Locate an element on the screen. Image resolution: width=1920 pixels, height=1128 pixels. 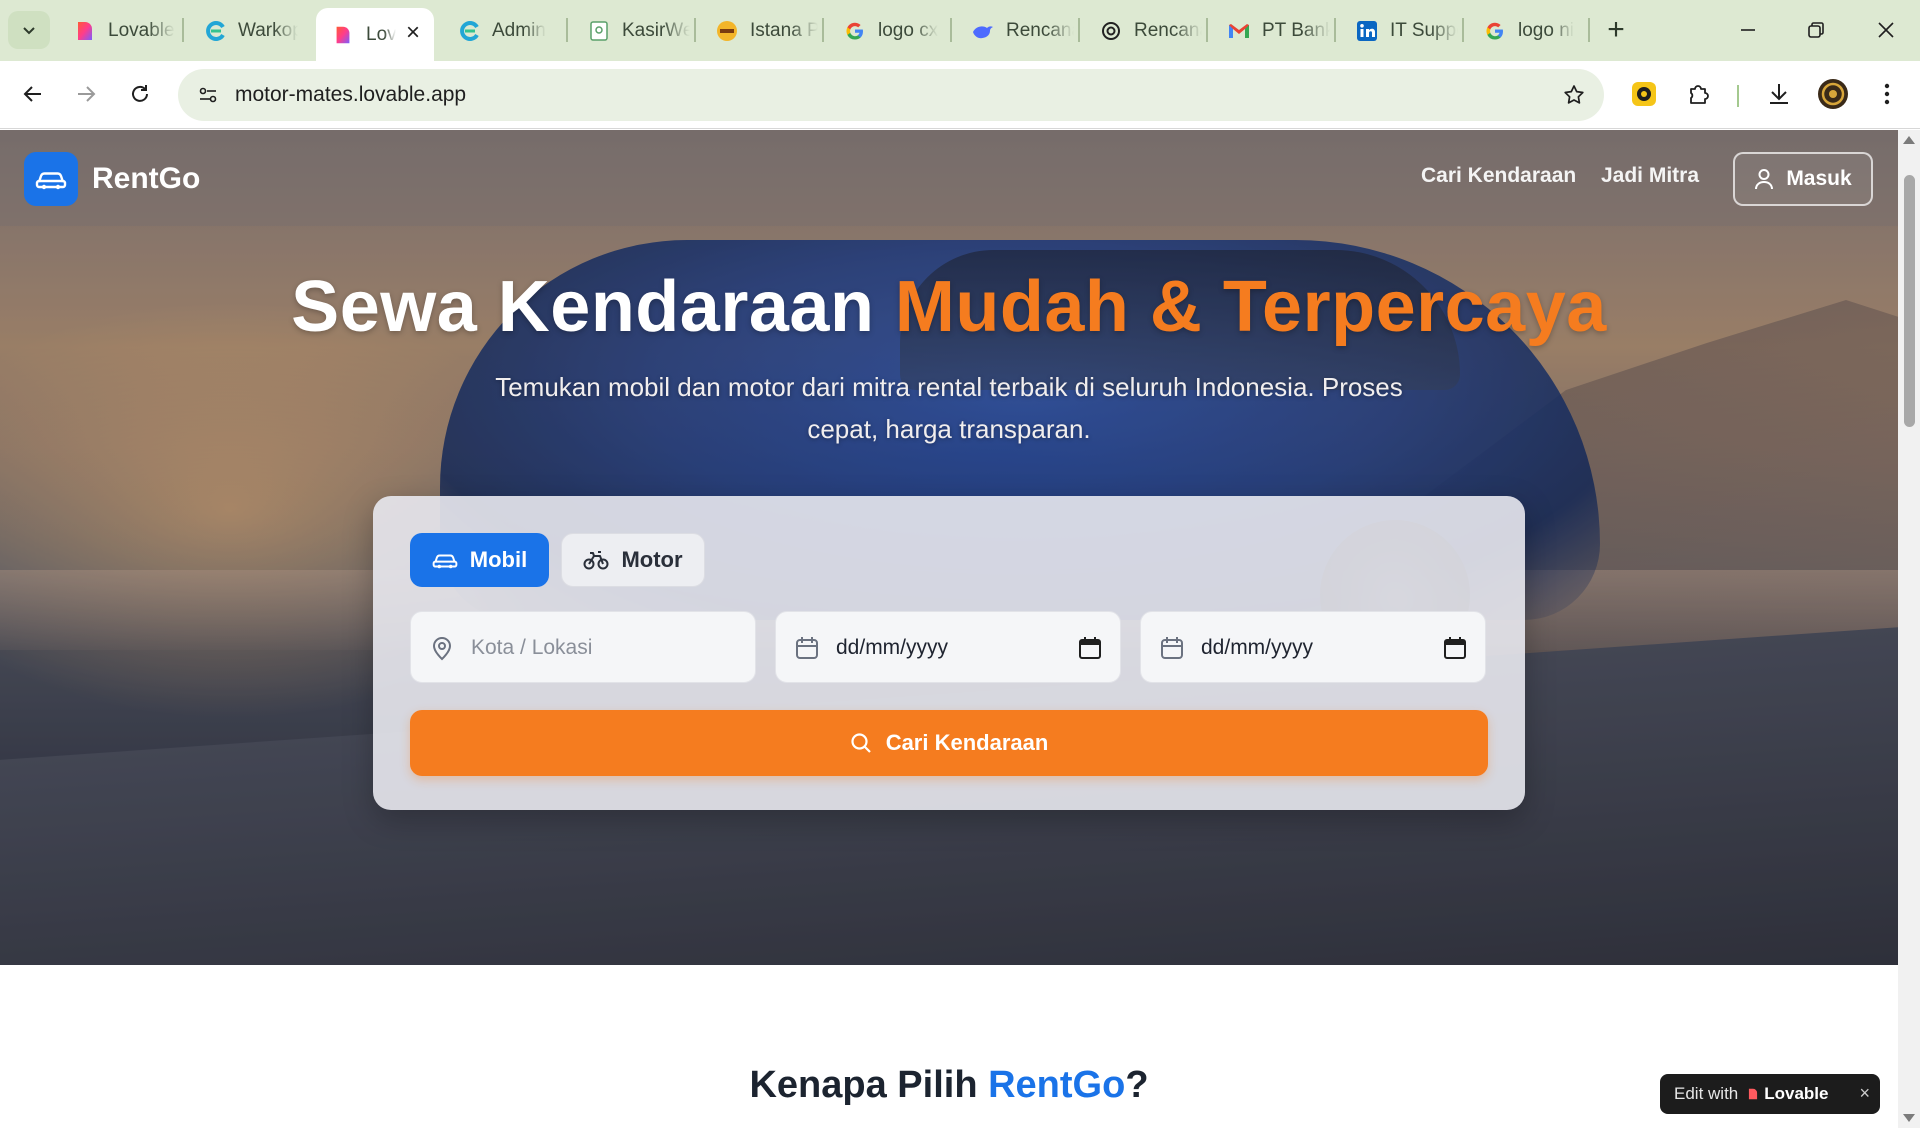
url-text: motor-mates.lovable.app is located at coordinates (351, 94).